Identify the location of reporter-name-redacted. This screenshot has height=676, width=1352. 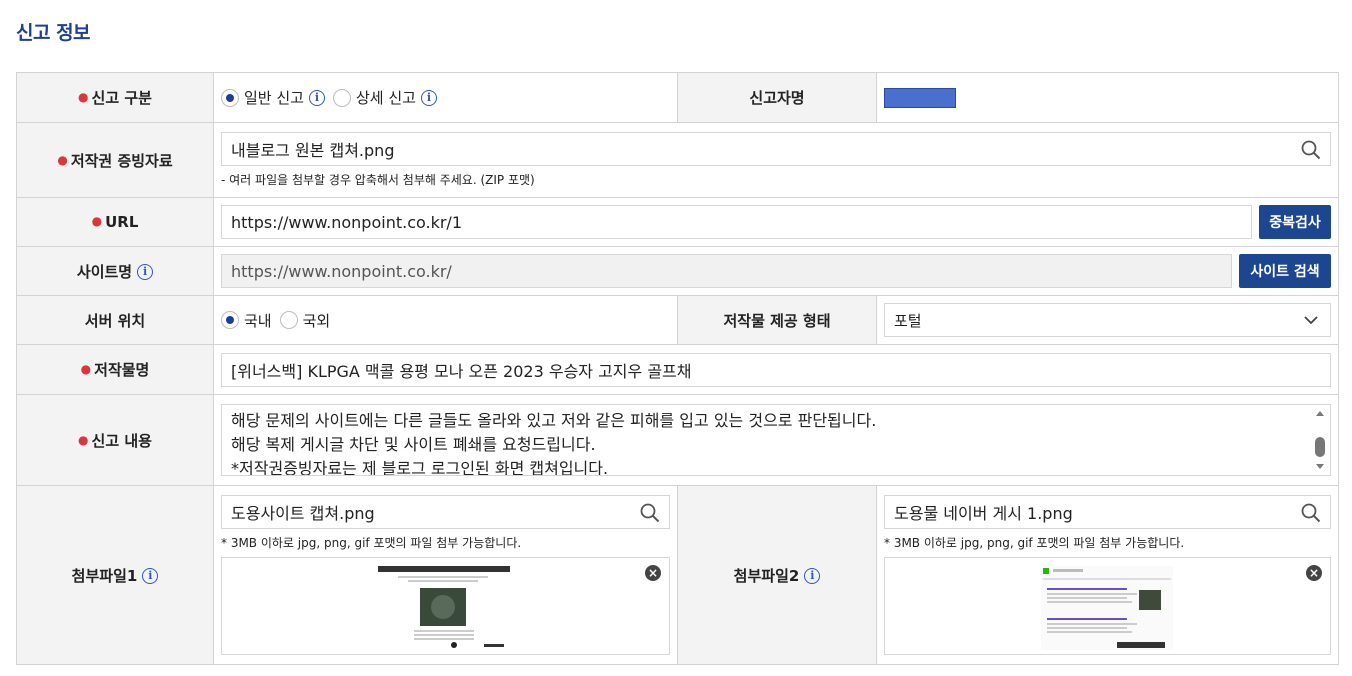
(920, 97).